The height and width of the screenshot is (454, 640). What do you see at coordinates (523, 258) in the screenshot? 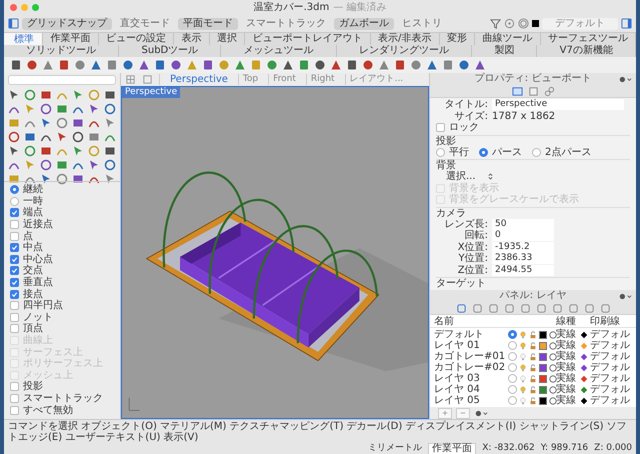
I see `camera-field: 2386.33` at bounding box center [523, 258].